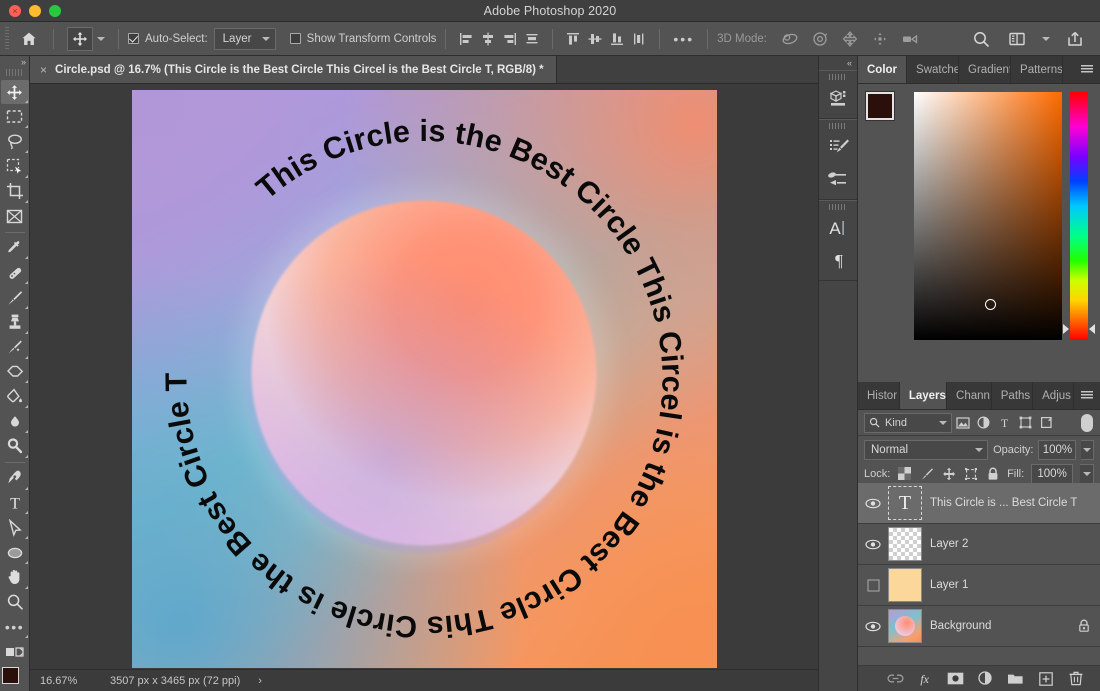 Image resolution: width=1100 pixels, height=691 pixels. Describe the element at coordinates (532, 39) in the screenshot. I see `distribute-horizontal-icon` at that location.